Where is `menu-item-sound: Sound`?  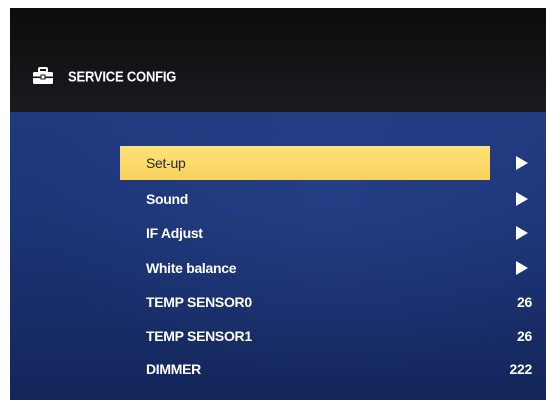 menu-item-sound: Sound is located at coordinates (326, 199).